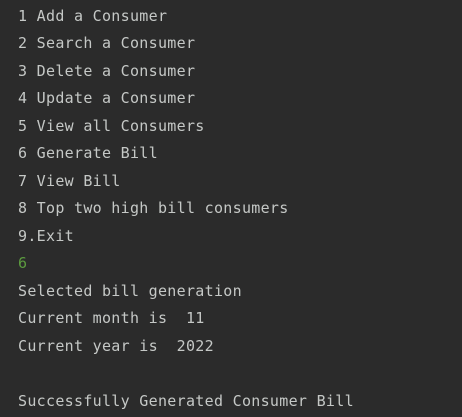 The height and width of the screenshot is (417, 462). Describe the element at coordinates (69, 181) in the screenshot. I see `menu-item-view-bill: 7 View Bill` at that location.